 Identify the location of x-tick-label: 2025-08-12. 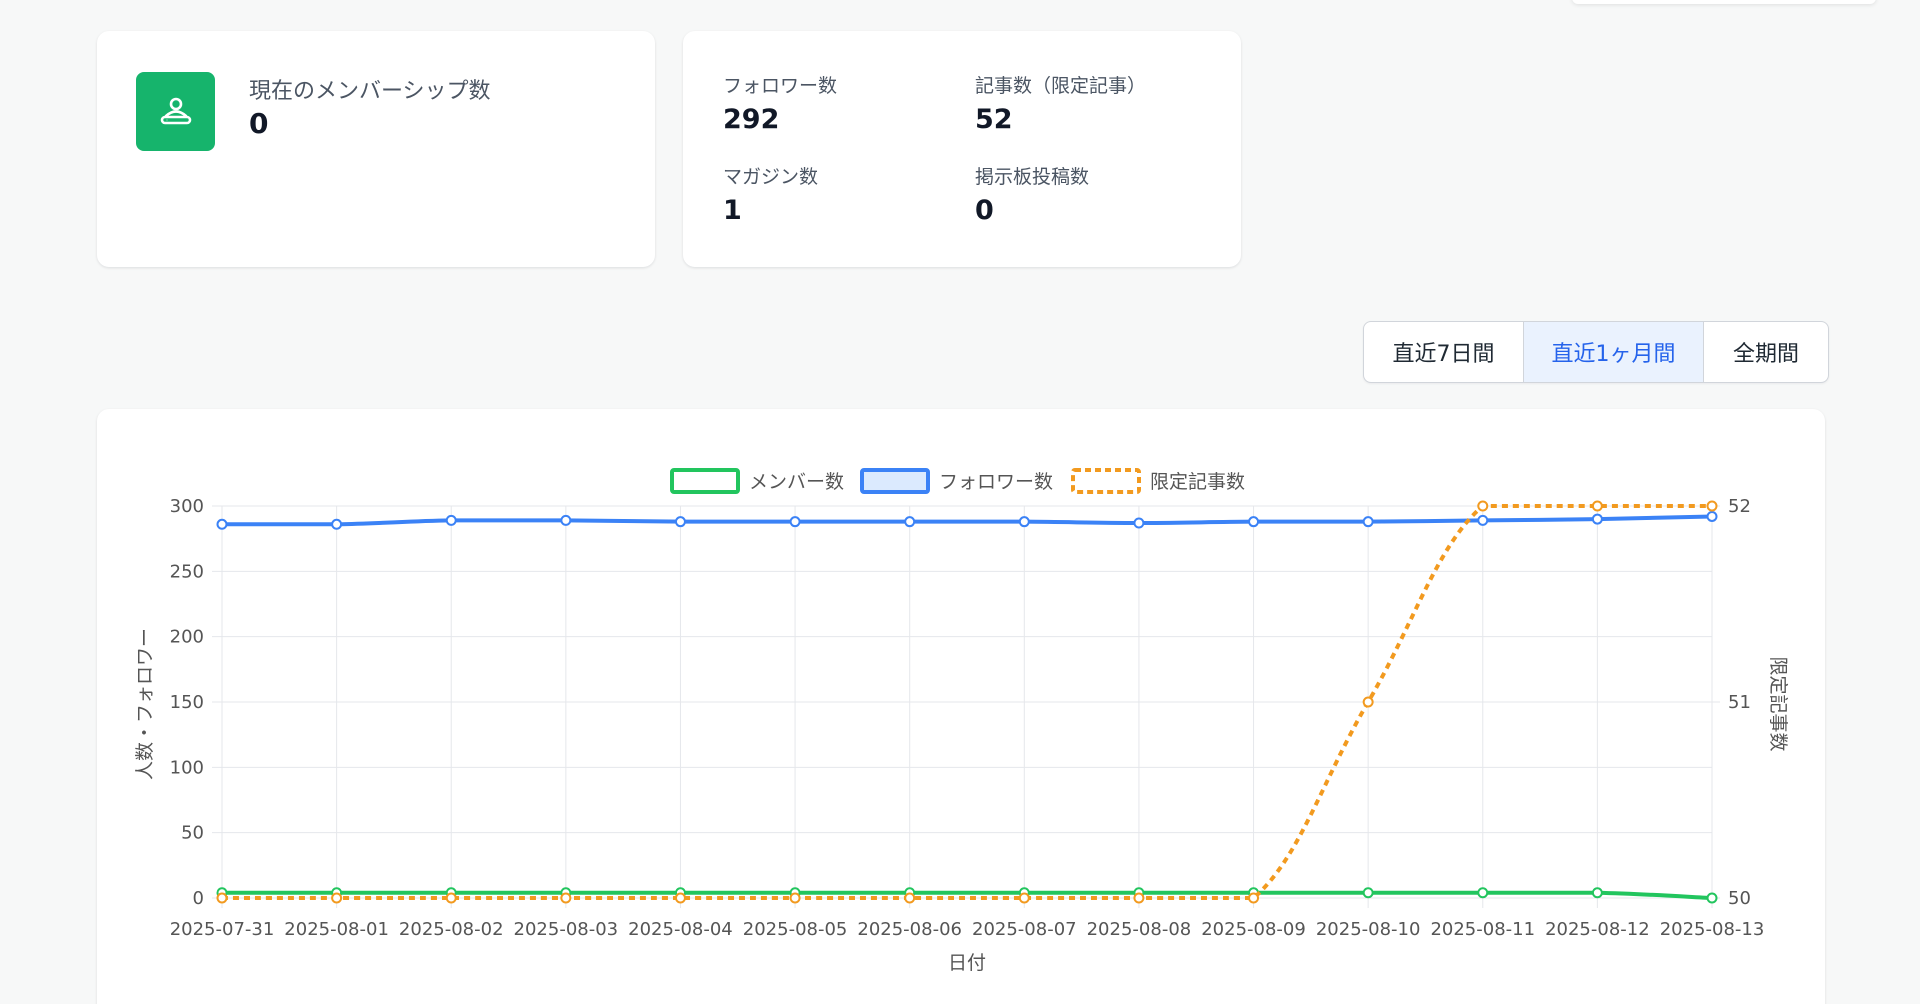
(1597, 929).